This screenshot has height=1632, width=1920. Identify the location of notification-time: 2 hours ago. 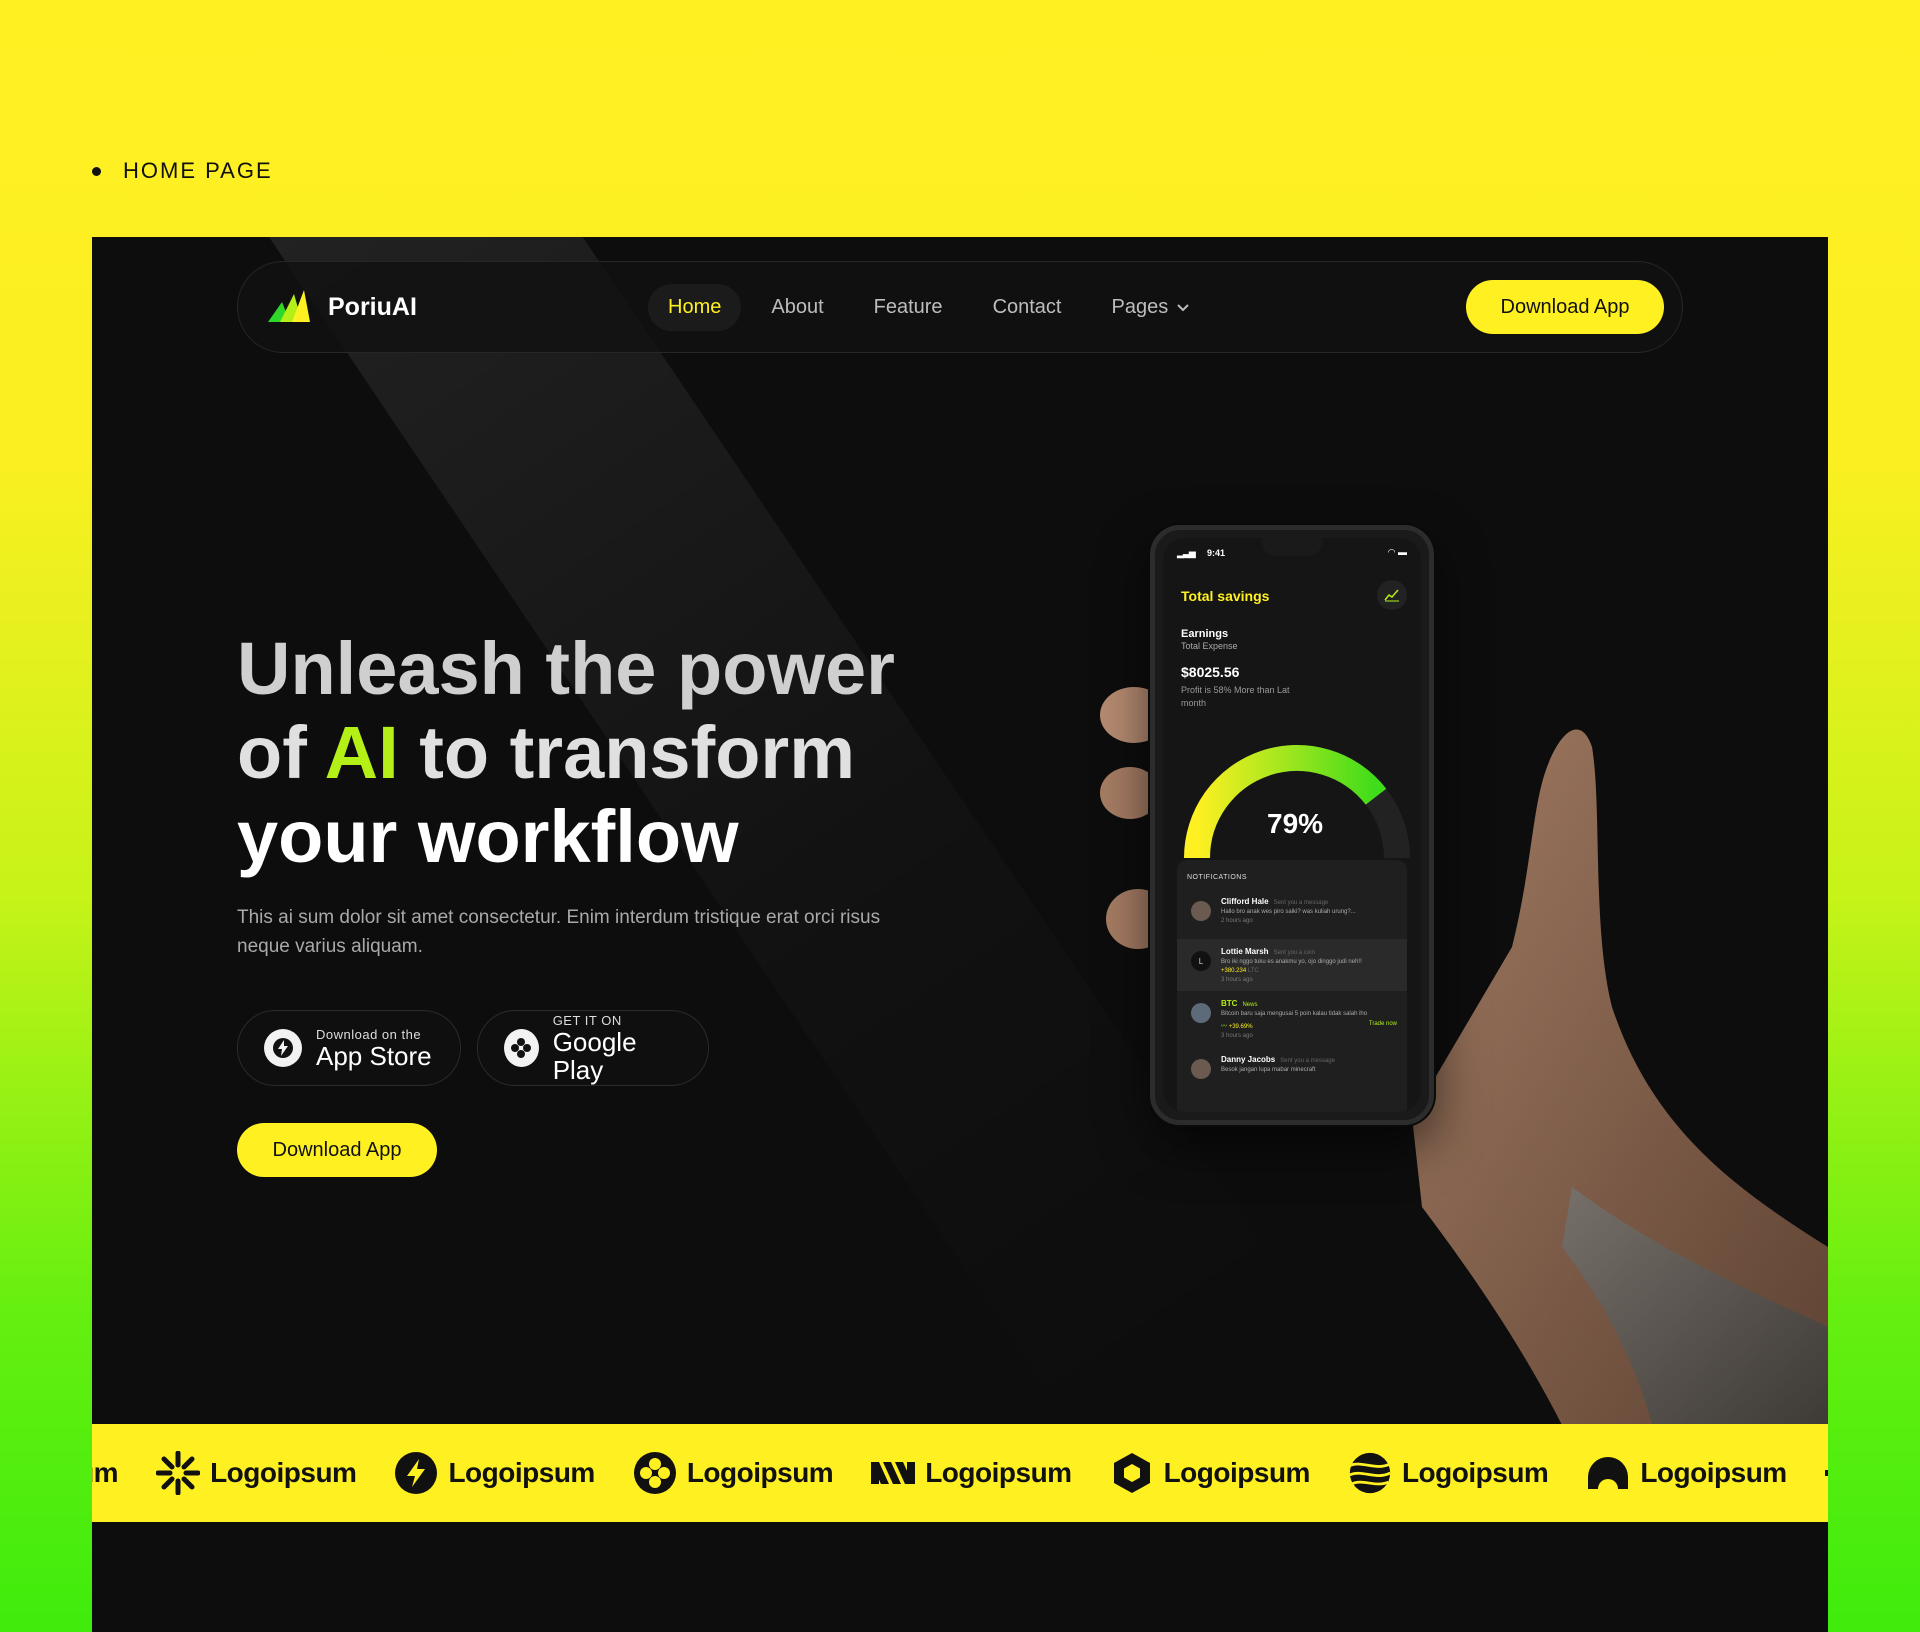
(1237, 921).